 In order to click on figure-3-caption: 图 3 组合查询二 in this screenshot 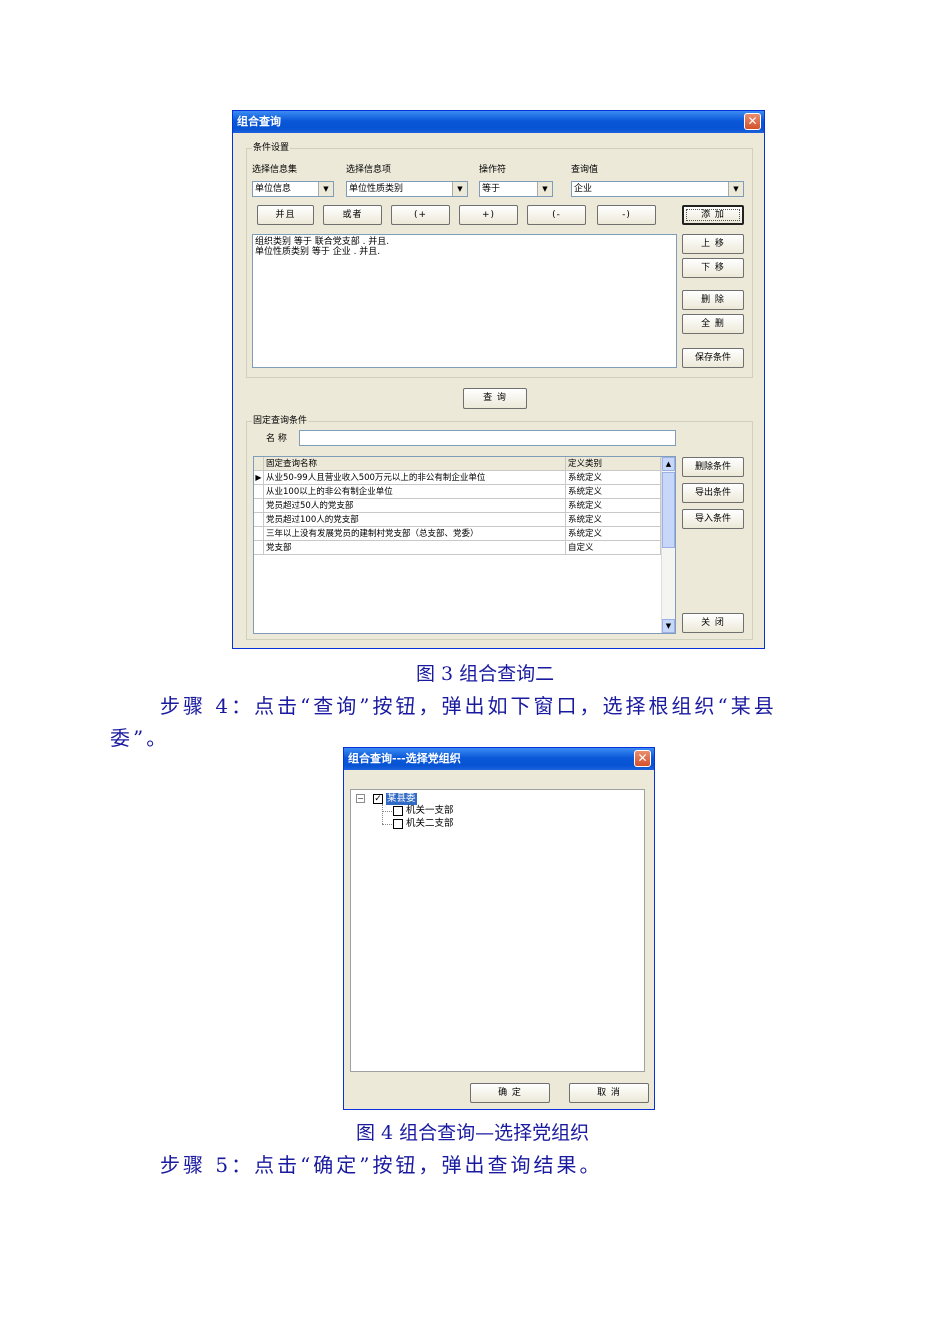, I will do `click(485, 674)`.